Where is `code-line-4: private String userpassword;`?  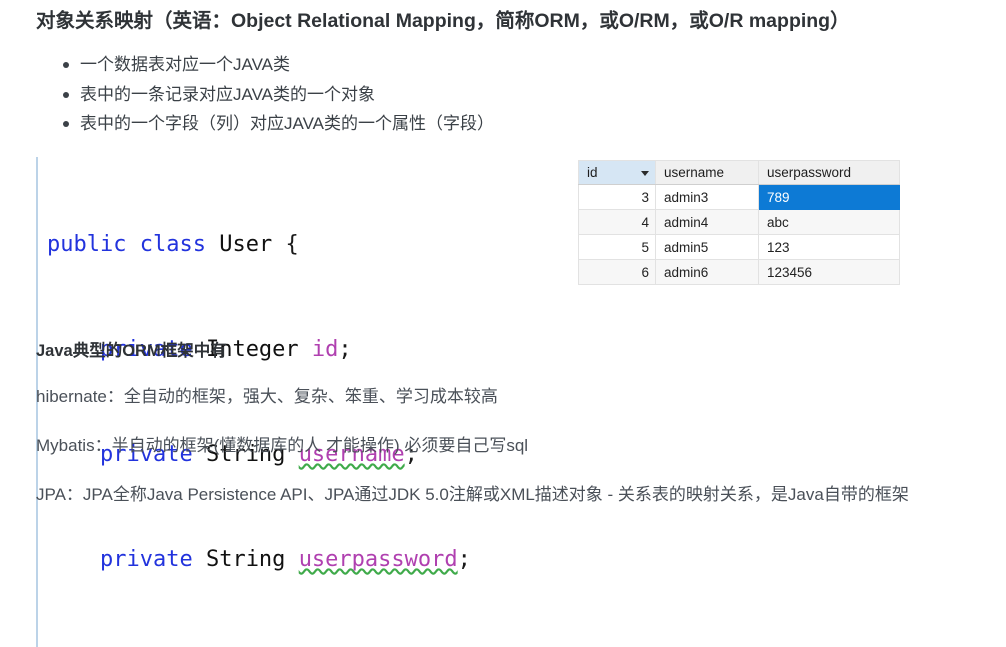 code-line-4: private String userpassword; is located at coordinates (297, 559).